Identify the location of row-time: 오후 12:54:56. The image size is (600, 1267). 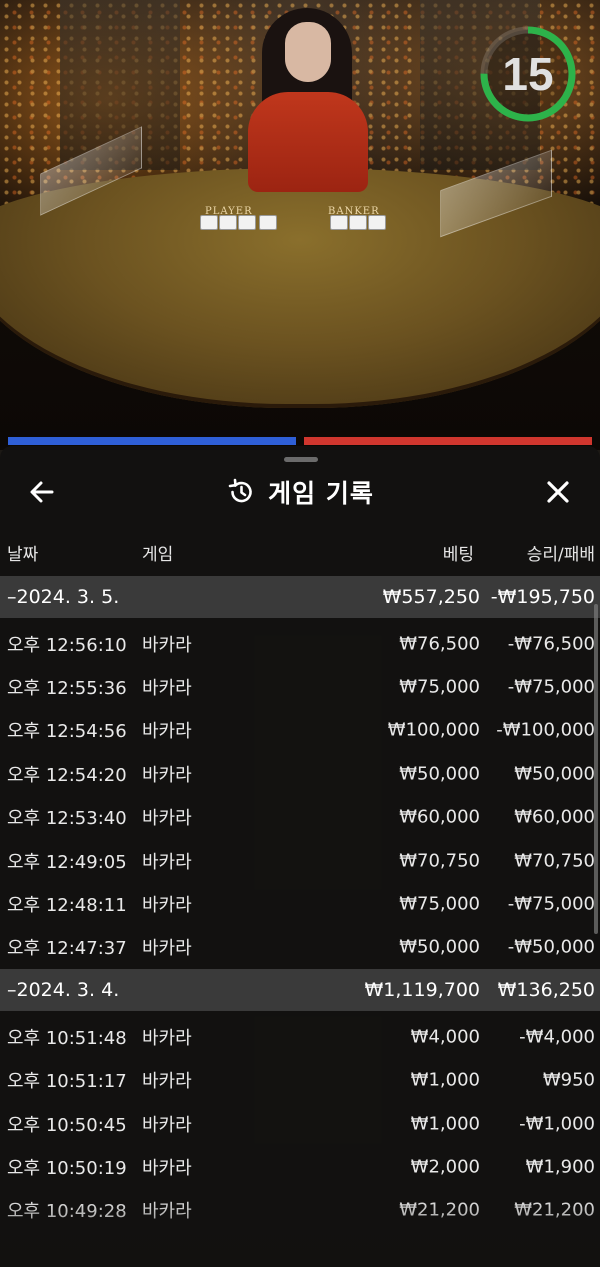
(67, 732).